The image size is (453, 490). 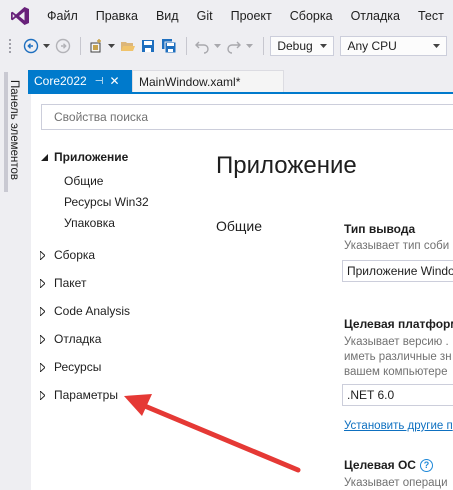 I want to click on tab-label: MainWindow.xaml*, so click(x=190, y=81).